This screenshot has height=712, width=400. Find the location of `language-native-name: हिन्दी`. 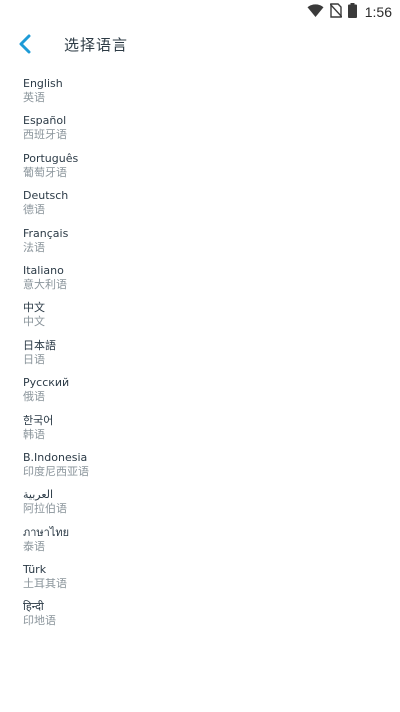

language-native-name: हिन्दी is located at coordinates (33, 607).